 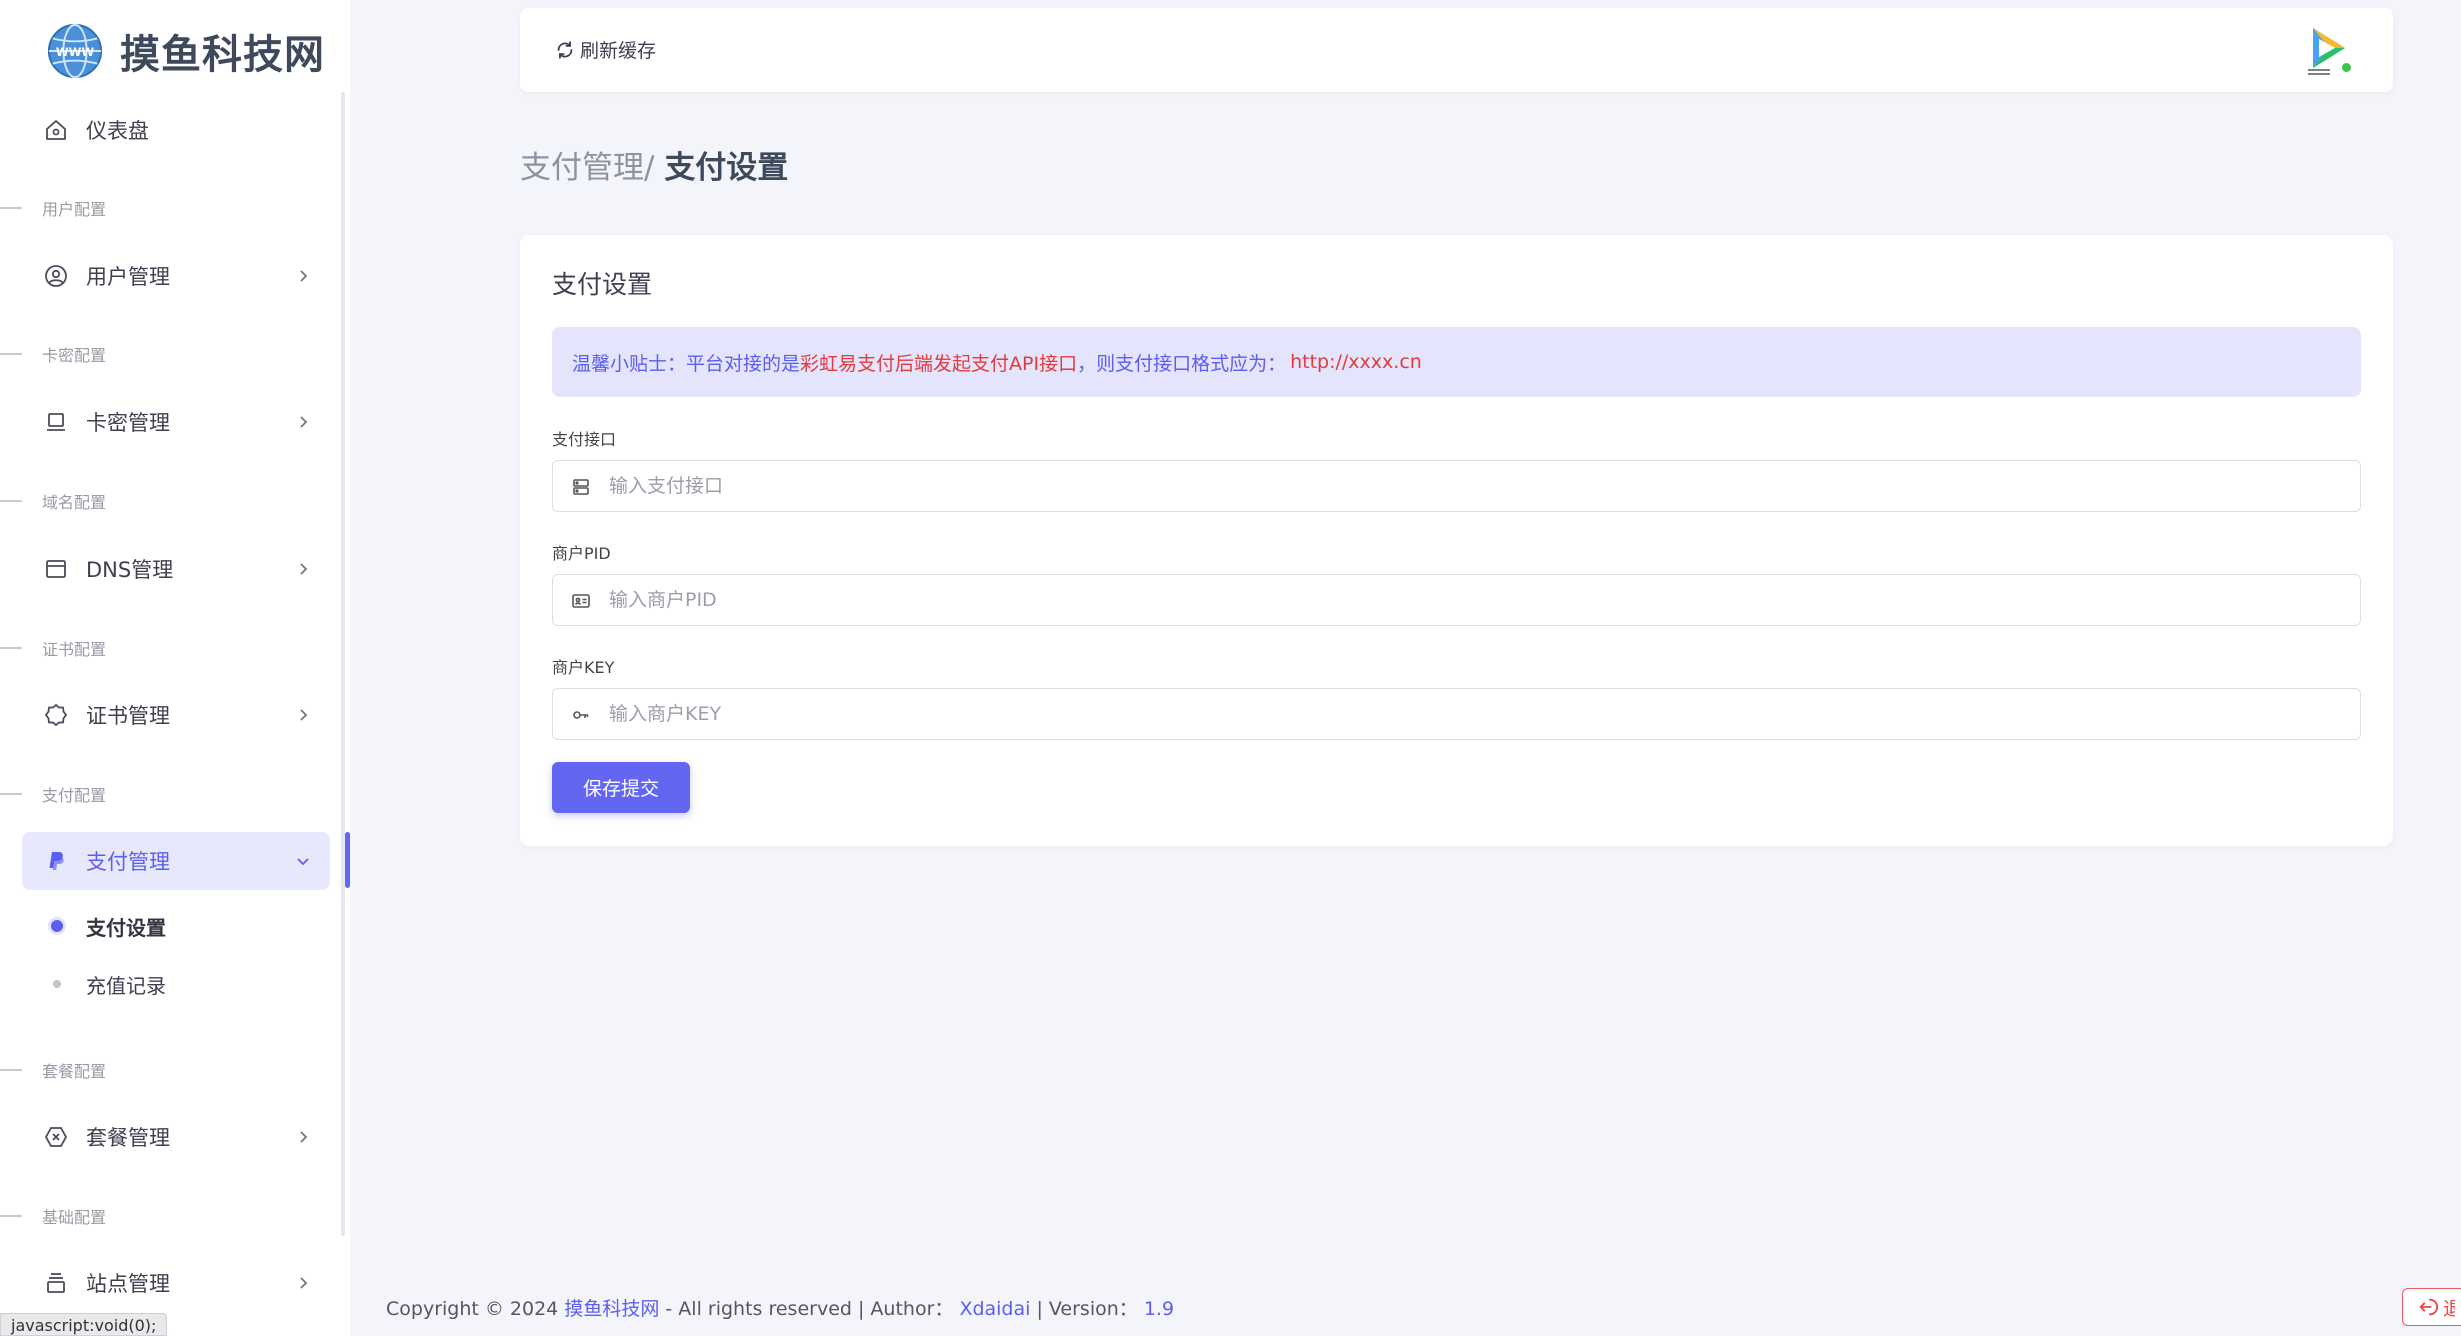 What do you see at coordinates (1479, 714) in the screenshot?
I see `merchant-key-input` at bounding box center [1479, 714].